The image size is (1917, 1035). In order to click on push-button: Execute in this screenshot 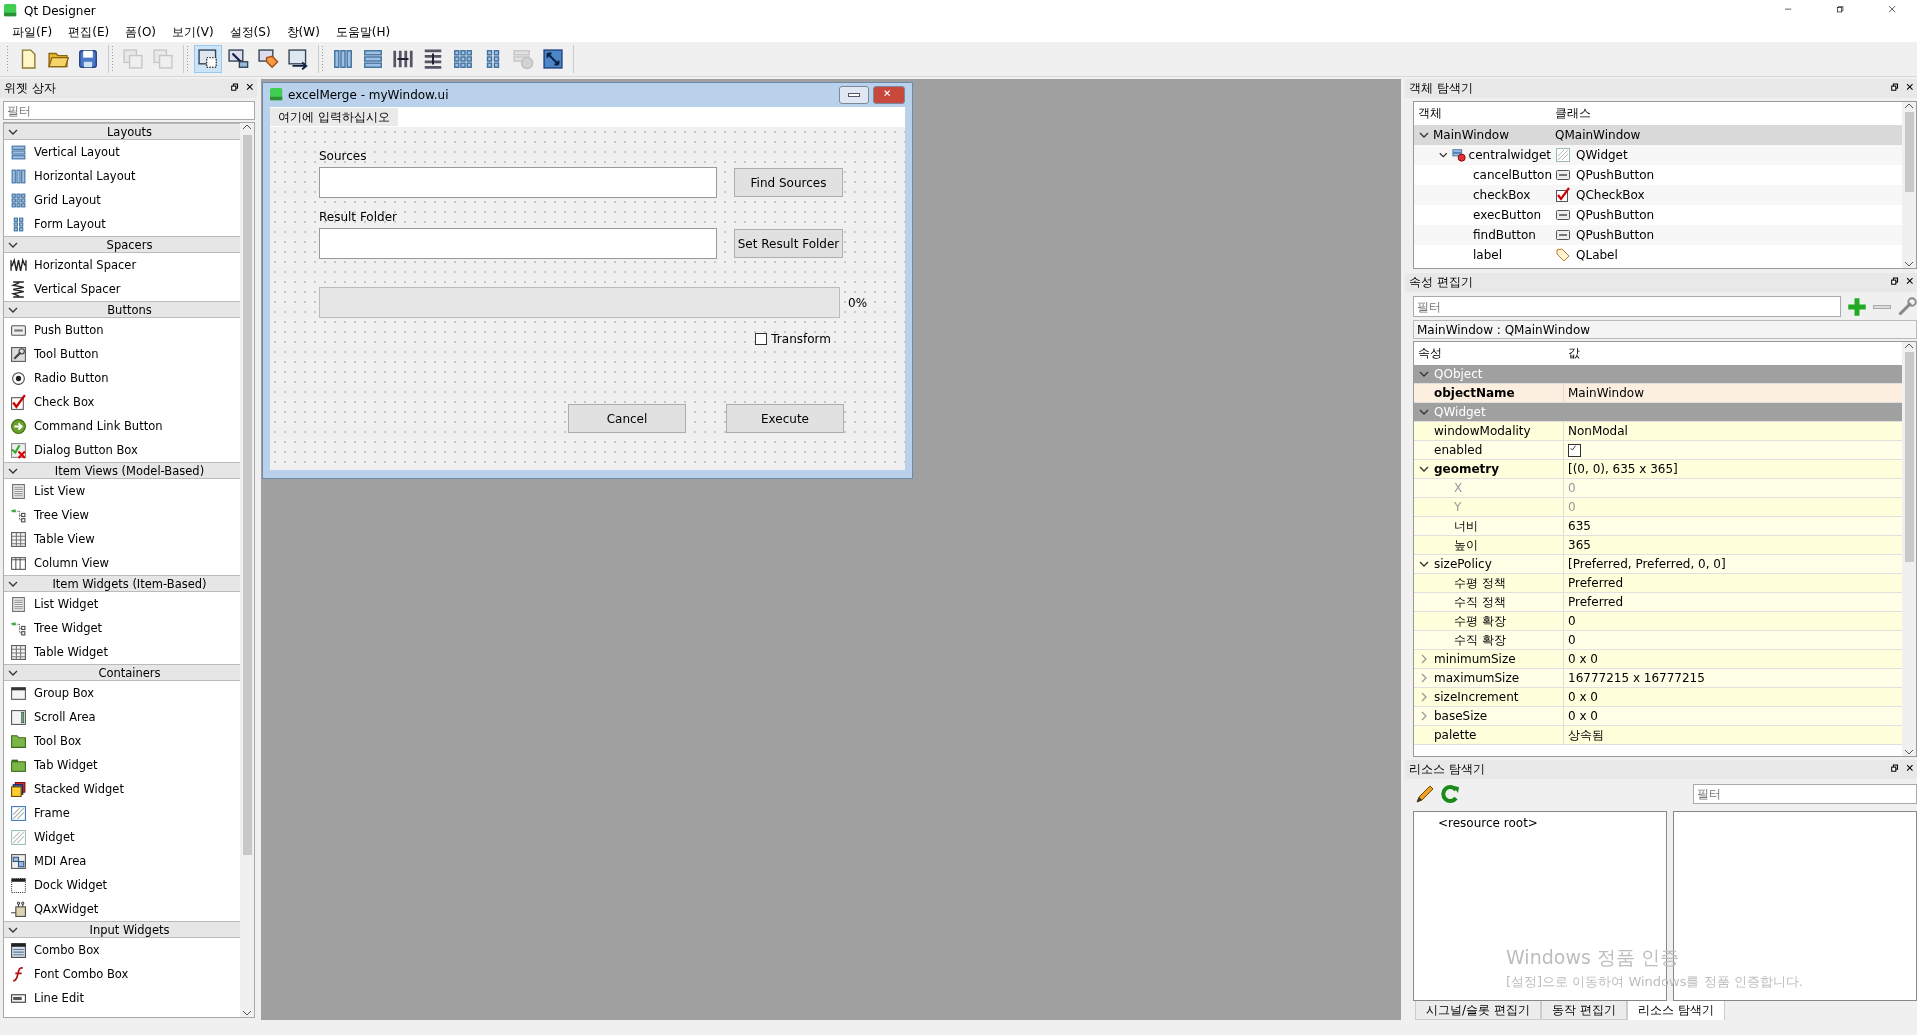, I will do `click(785, 418)`.